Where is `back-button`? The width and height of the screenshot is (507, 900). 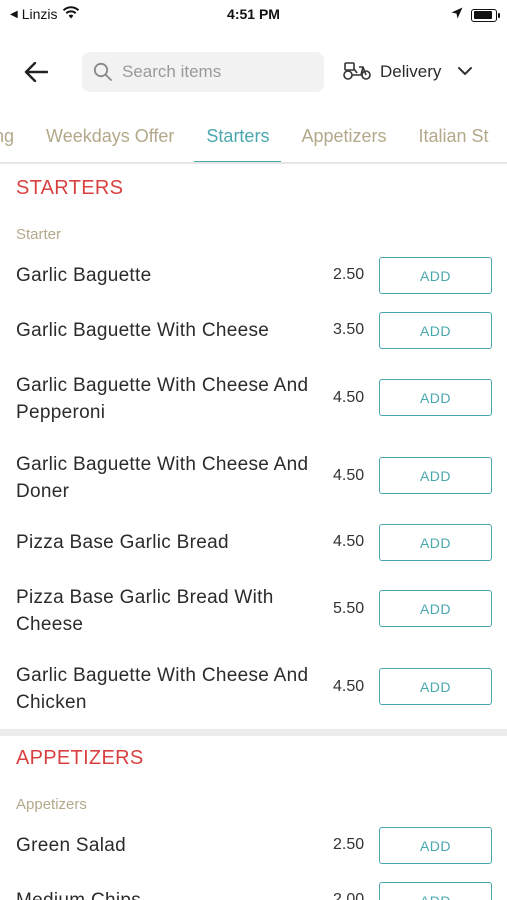
back-button is located at coordinates (36, 72).